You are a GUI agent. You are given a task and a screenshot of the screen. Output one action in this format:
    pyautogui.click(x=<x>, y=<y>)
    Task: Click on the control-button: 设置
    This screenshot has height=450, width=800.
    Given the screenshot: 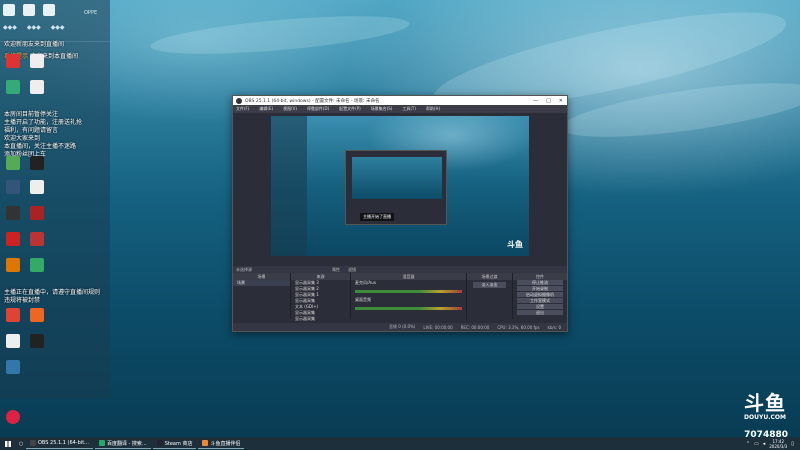 What is the action you would take?
    pyautogui.click(x=540, y=306)
    